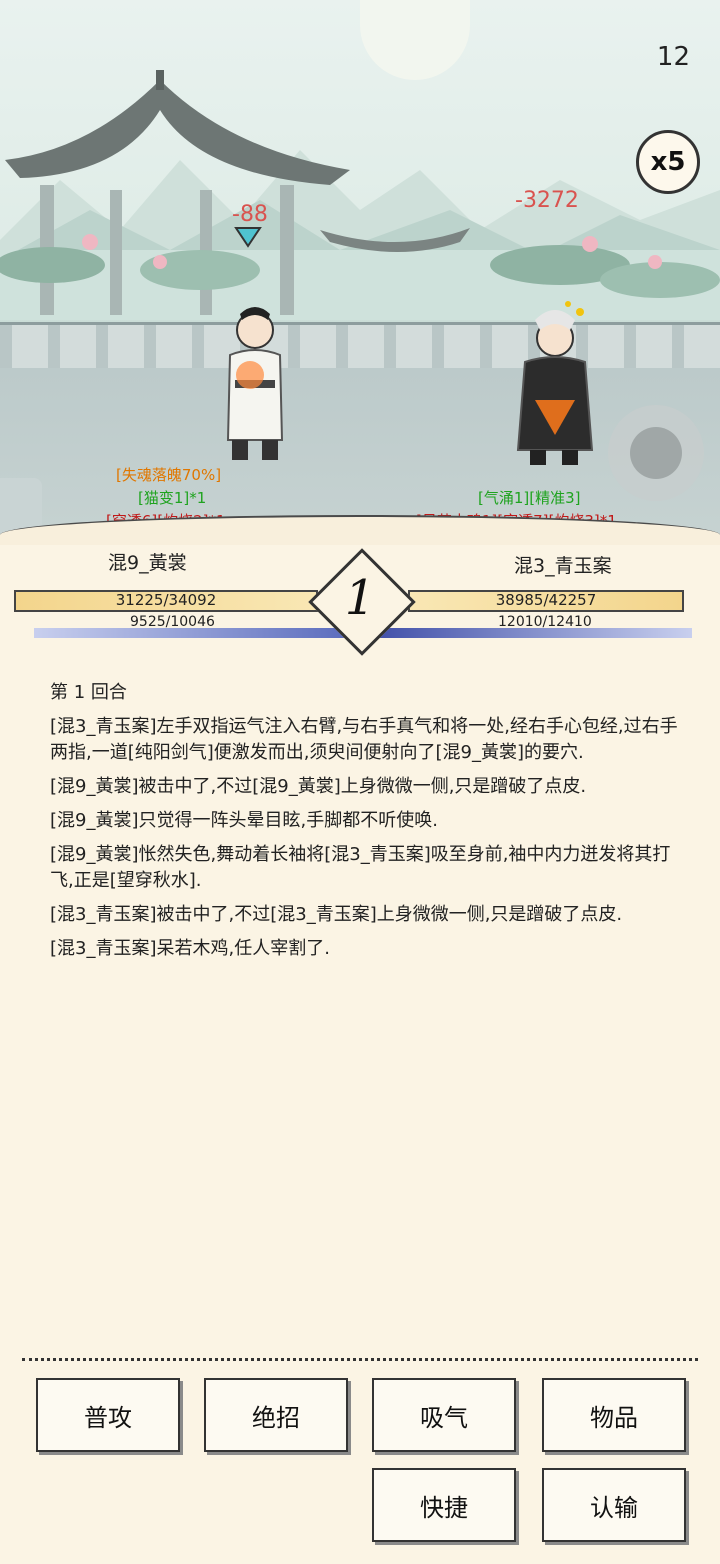 This screenshot has width=720, height=1564. Describe the element at coordinates (360, 598) in the screenshot. I see `round-number: 1` at that location.